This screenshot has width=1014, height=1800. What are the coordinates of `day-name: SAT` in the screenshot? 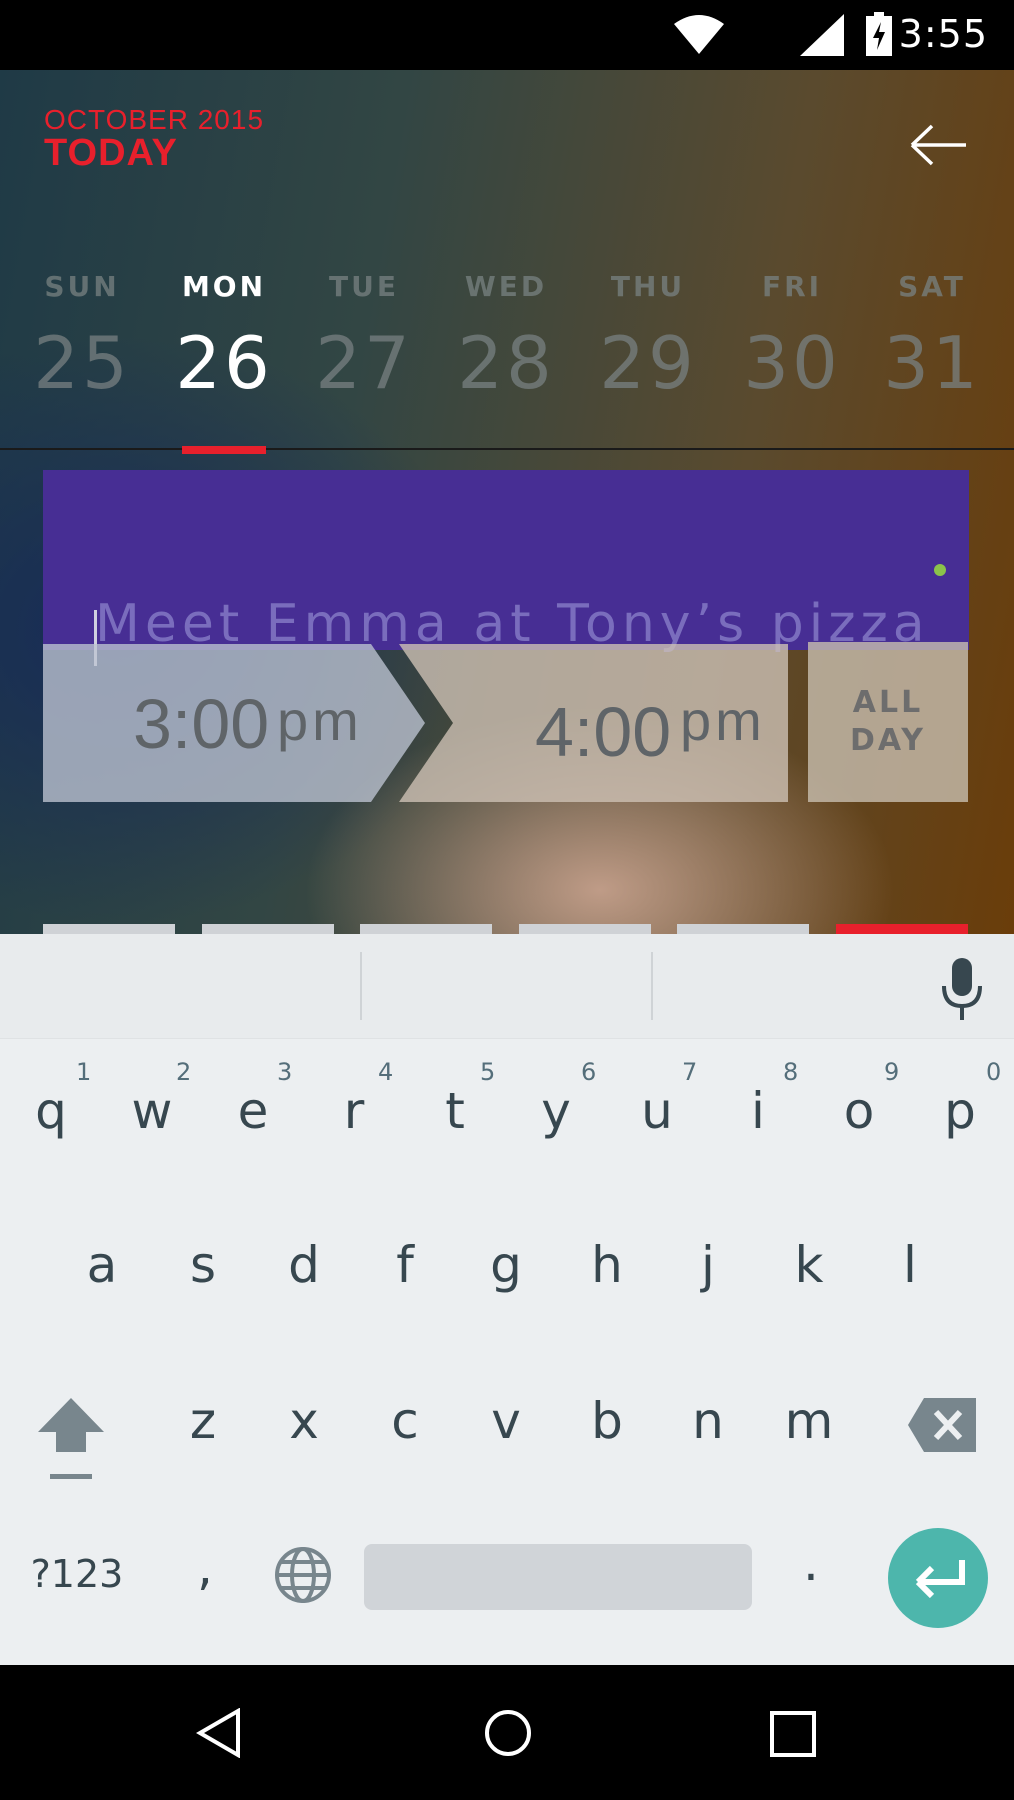 It's located at (932, 286).